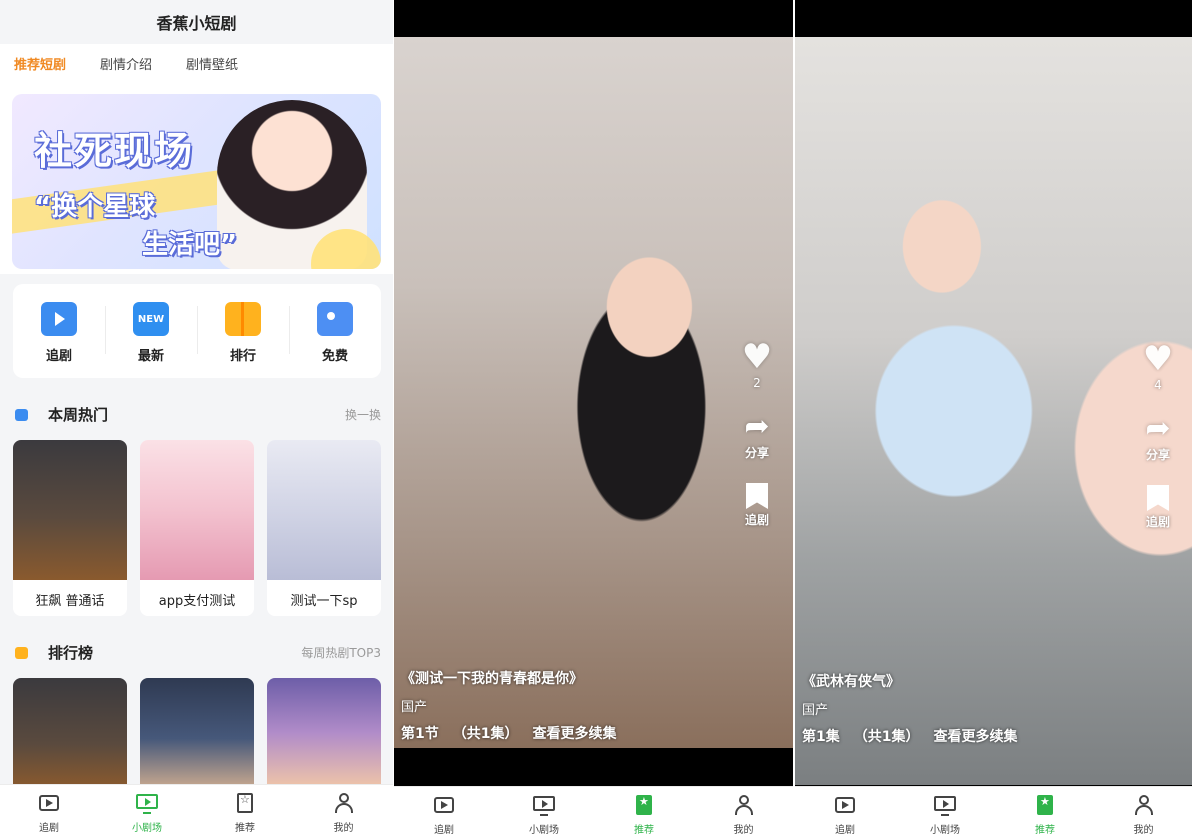  I want to click on drama-card: 测试一下sp, so click(324, 528).